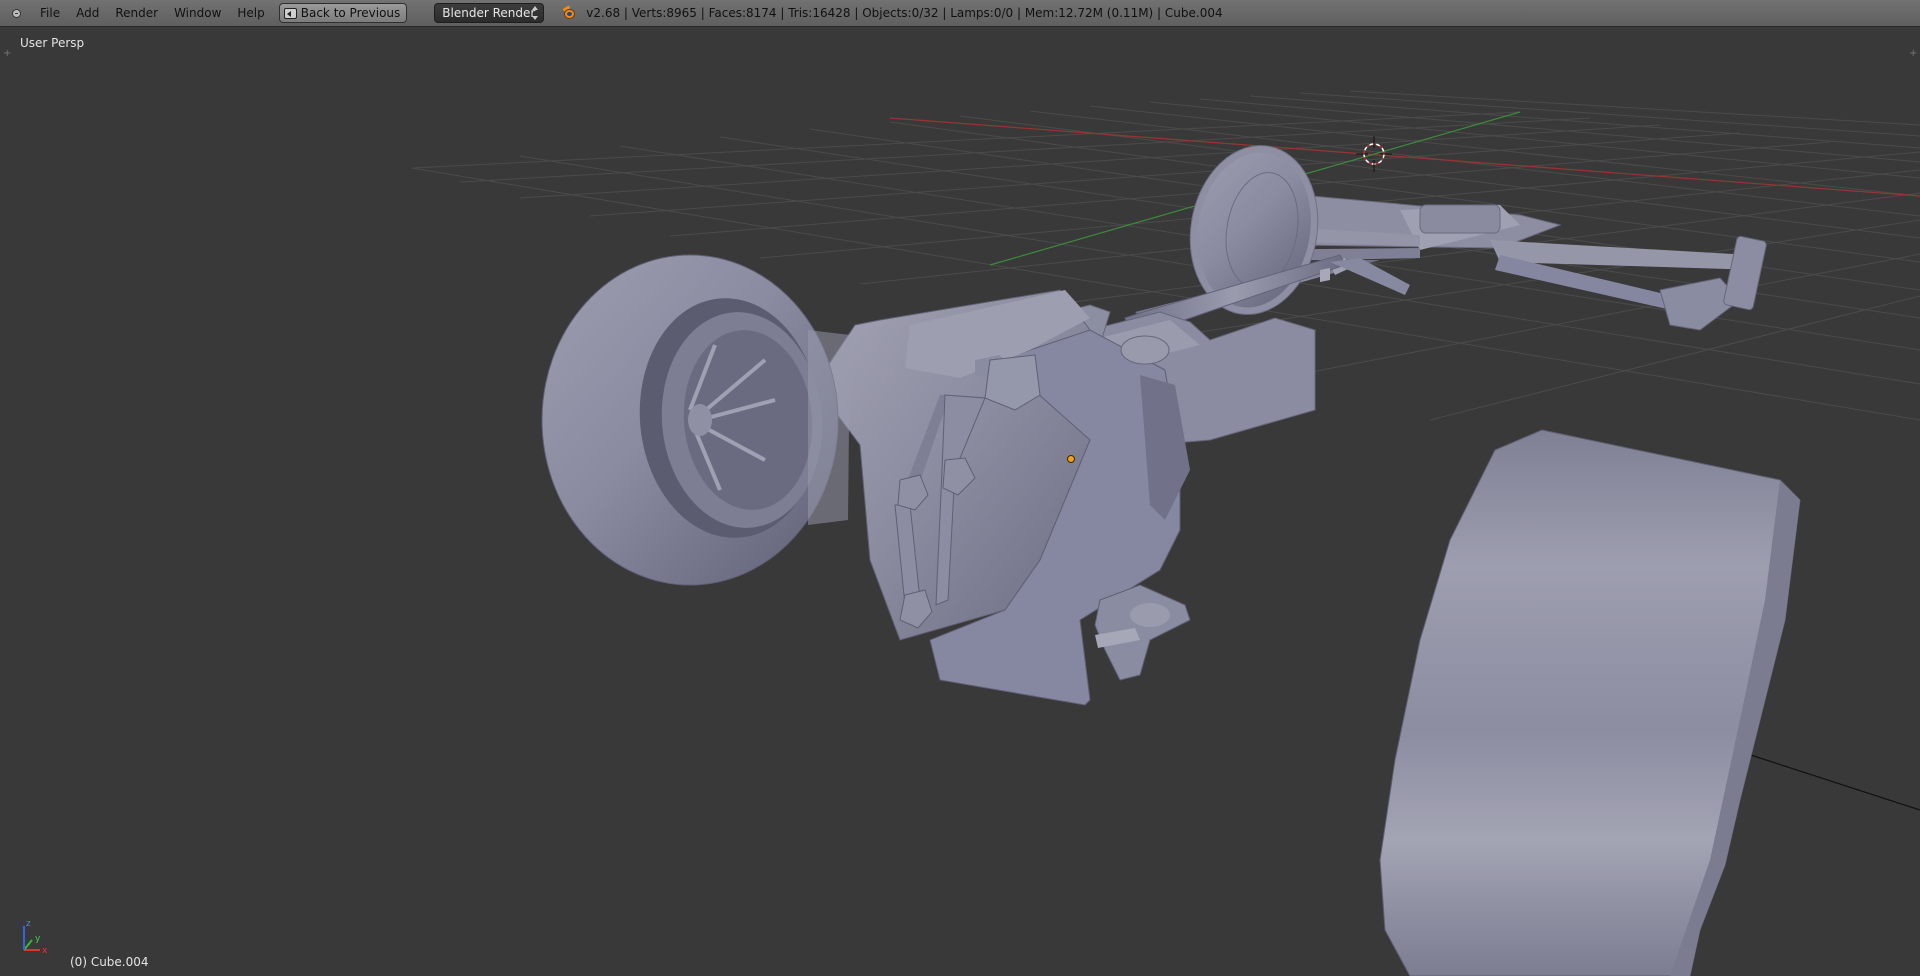 Image resolution: width=1920 pixels, height=976 pixels. I want to click on editor-type-button, so click(16, 13).